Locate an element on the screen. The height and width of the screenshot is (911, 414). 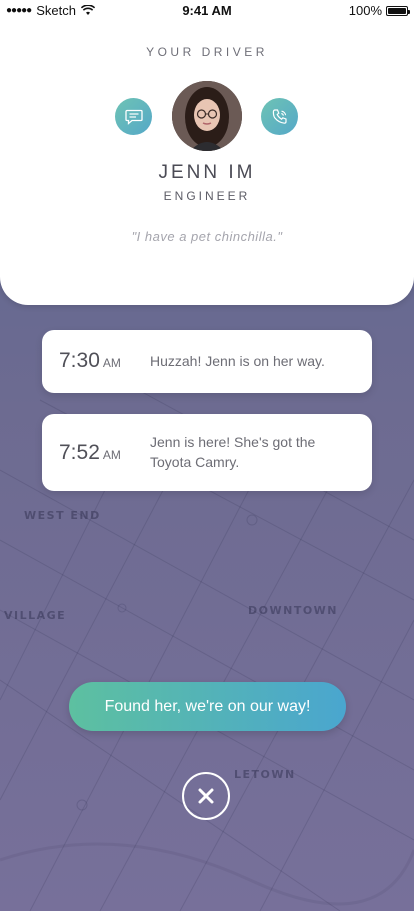
map-label-downtown: DOWNTOWN is located at coordinates (293, 610).